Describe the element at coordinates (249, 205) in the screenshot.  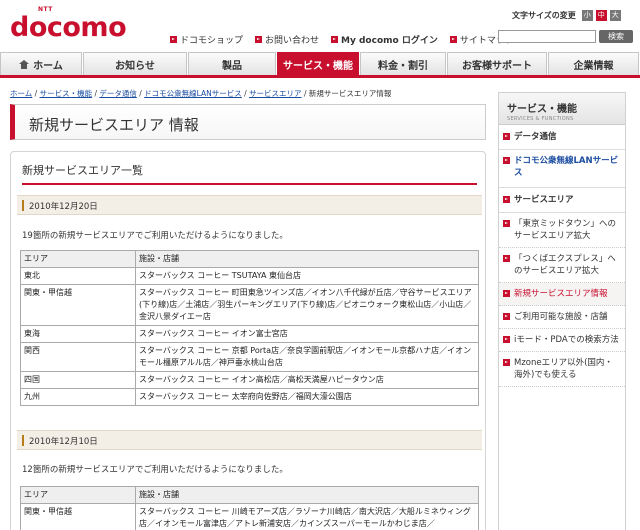
I see `date-header: 2010年12月20日` at that location.